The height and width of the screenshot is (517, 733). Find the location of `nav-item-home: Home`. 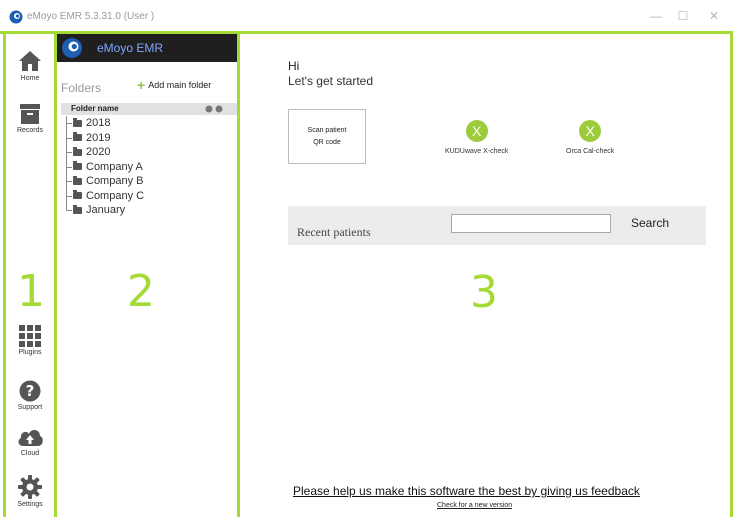

nav-item-home: Home is located at coordinates (30, 65).